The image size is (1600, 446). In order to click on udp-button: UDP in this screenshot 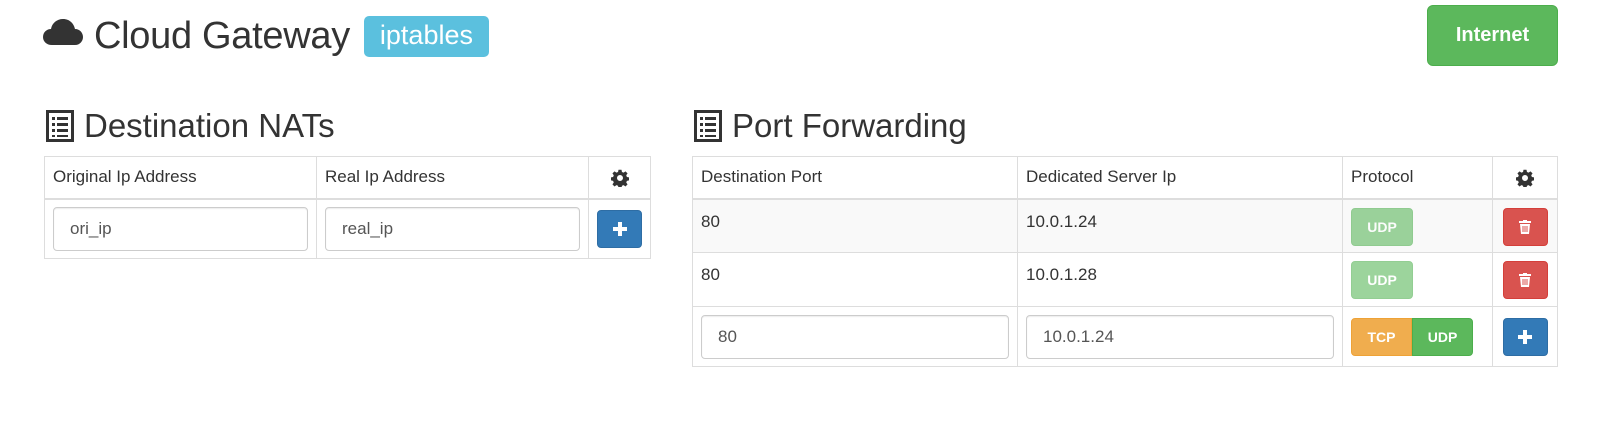, I will do `click(1442, 336)`.